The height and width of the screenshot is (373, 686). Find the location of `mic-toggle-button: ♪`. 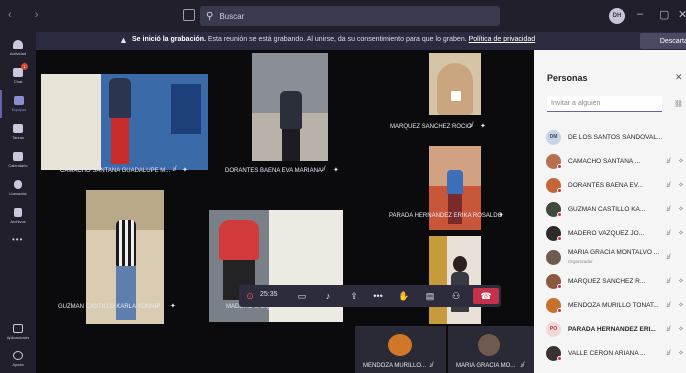

mic-toggle-button: ♪ is located at coordinates (328, 296).